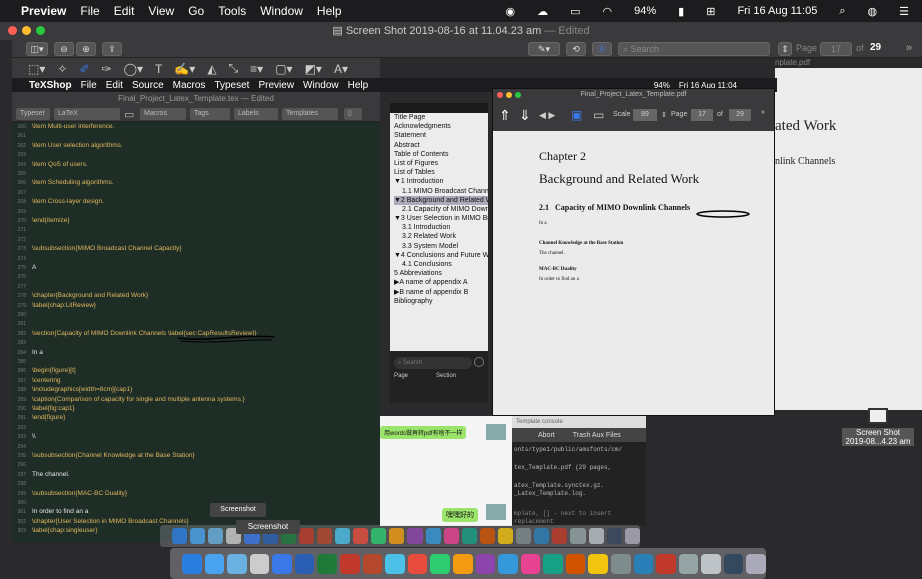 This screenshot has height=579, width=922. I want to click on templates-select: Templates, so click(310, 114).